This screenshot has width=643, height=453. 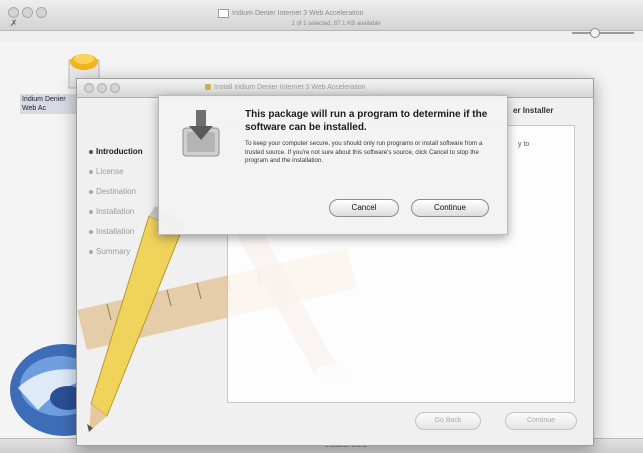 I want to click on finder-status-bar: 1 of 1 selected, 87.1 KB available, so click(x=336, y=24).